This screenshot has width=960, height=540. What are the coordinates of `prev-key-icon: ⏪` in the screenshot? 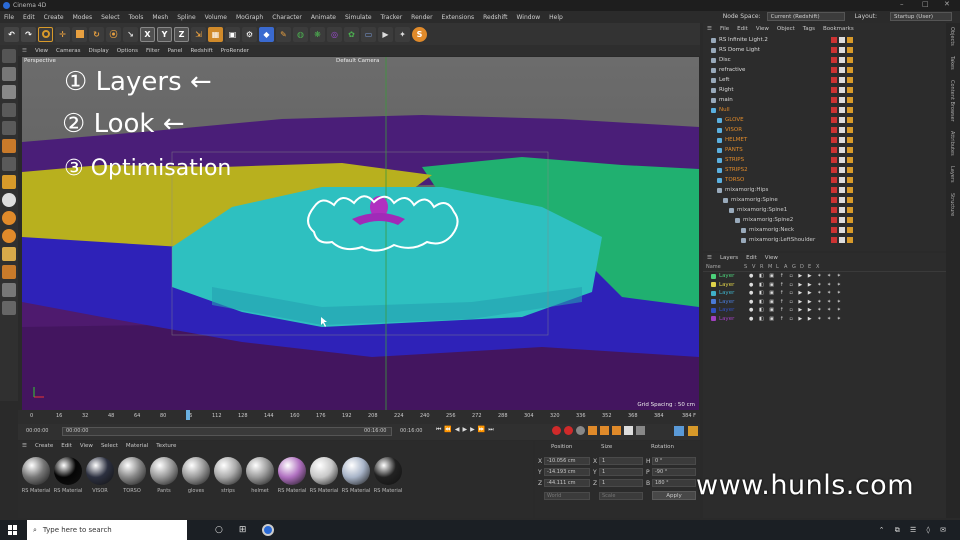 It's located at (447, 430).